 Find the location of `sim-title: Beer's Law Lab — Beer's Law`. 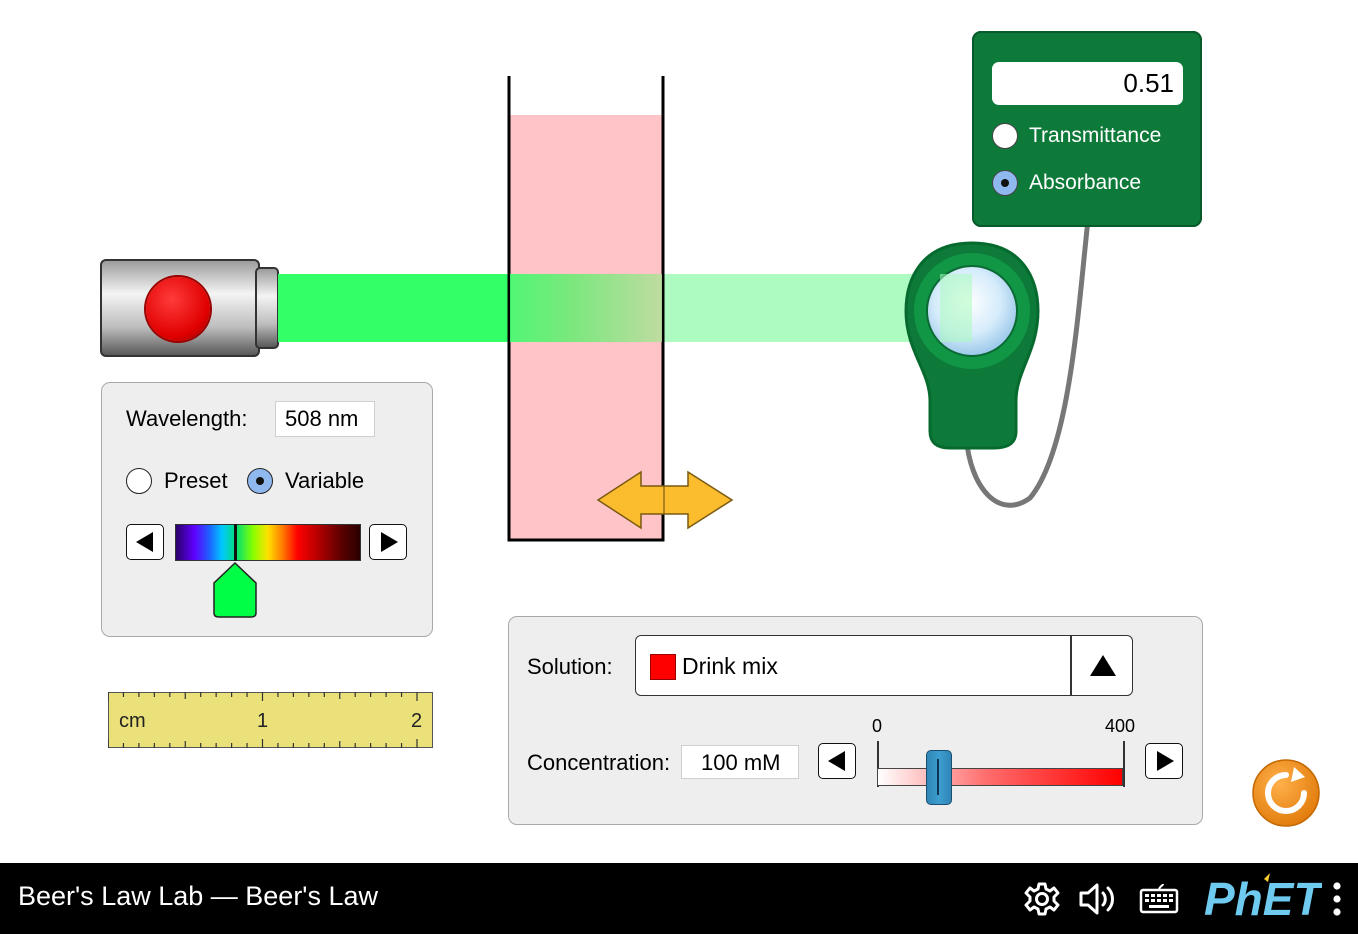

sim-title: Beer's Law Lab — Beer's Law is located at coordinates (198, 896).